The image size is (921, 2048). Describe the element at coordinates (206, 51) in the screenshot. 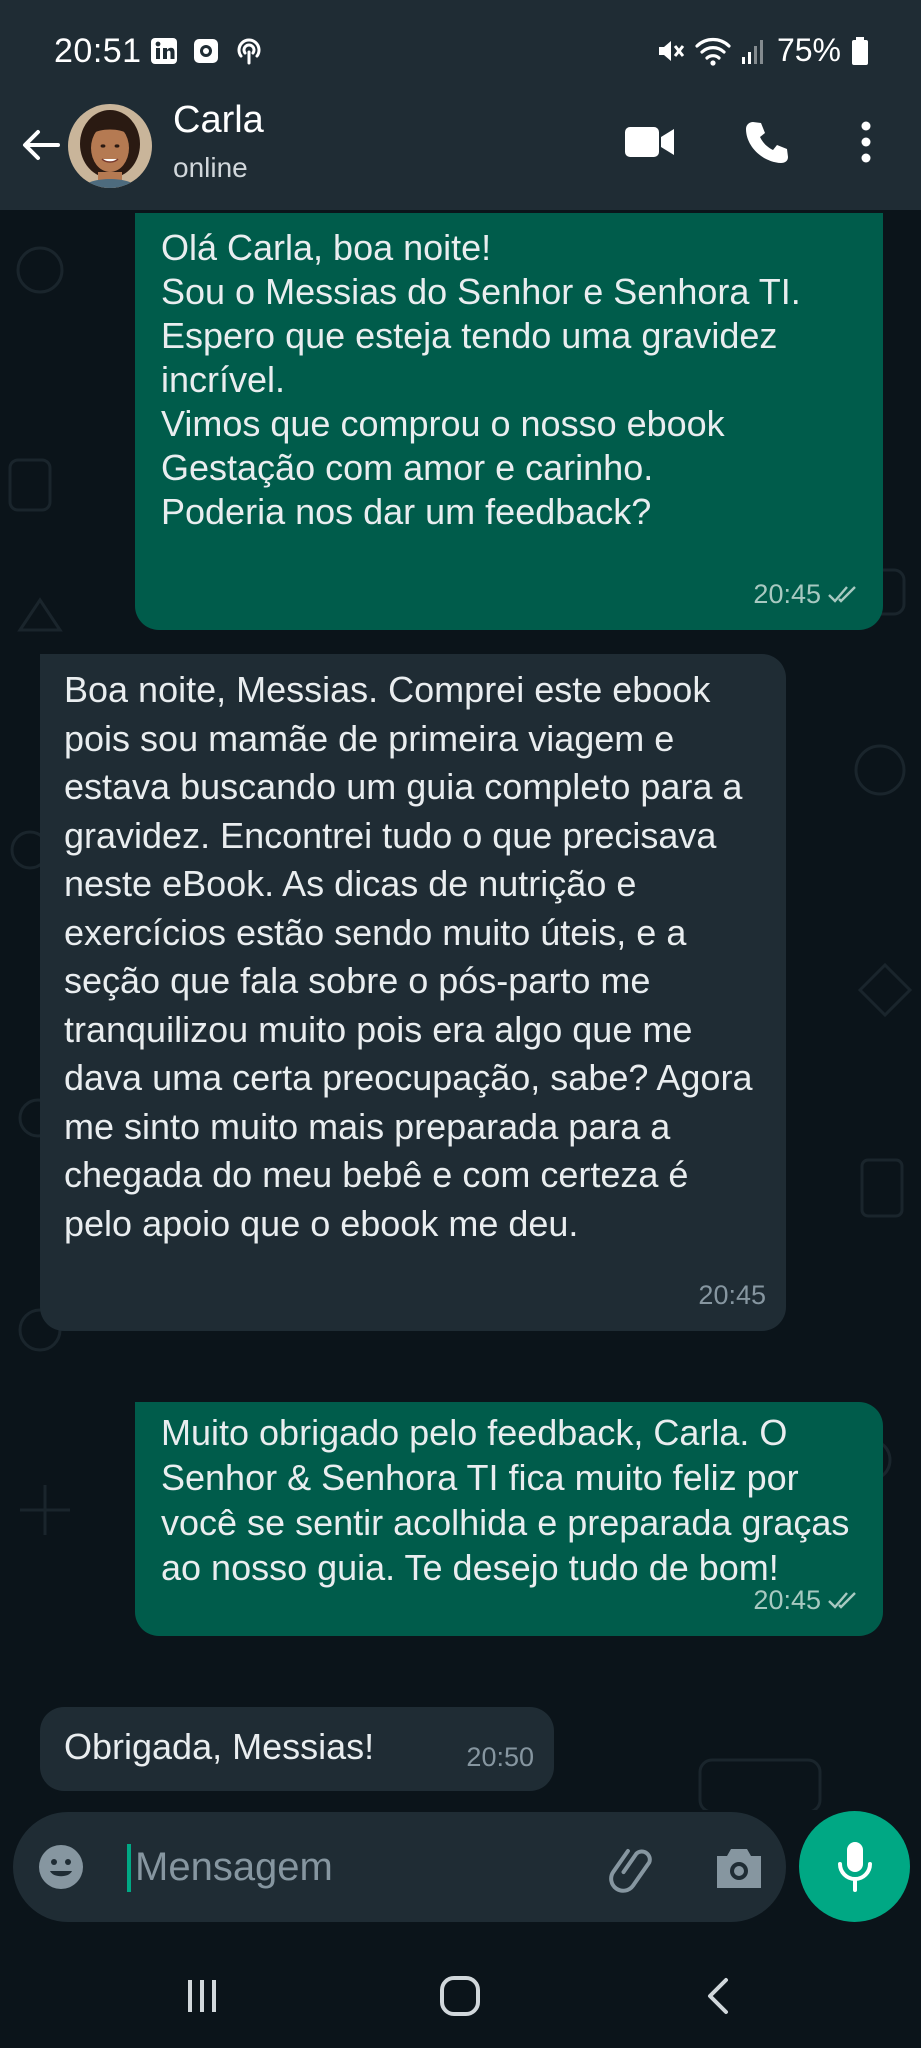

I see `notification-icon` at that location.